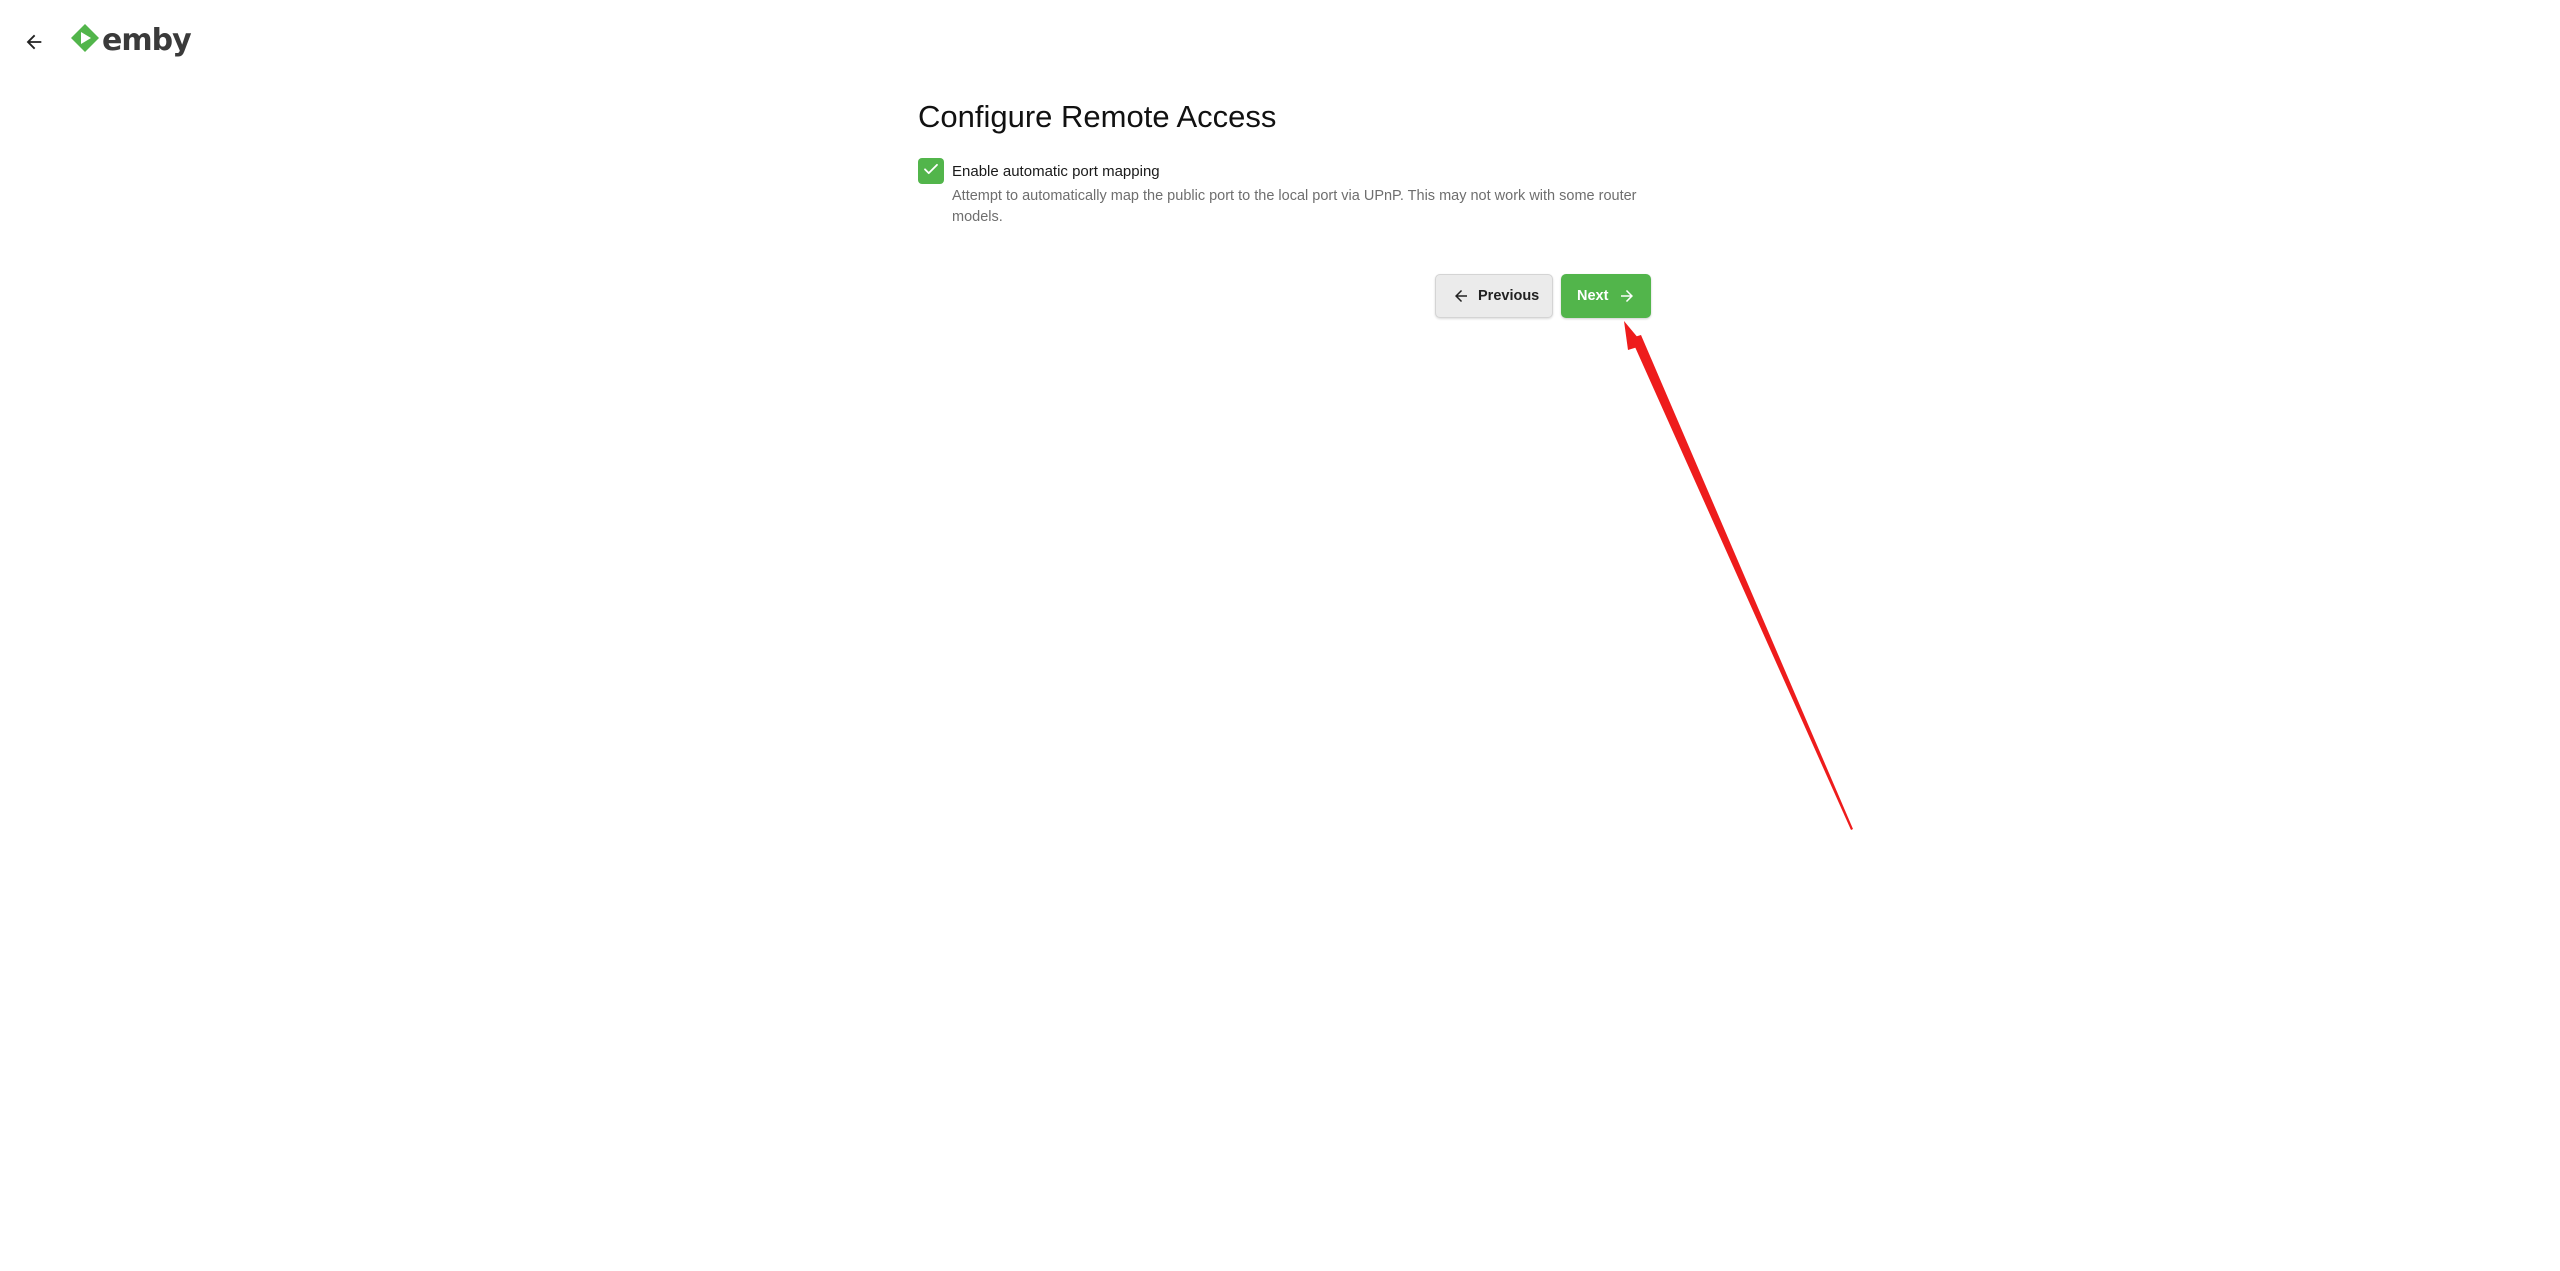  Describe the element at coordinates (1509, 296) in the screenshot. I see `previous-button-label: Previous` at that location.